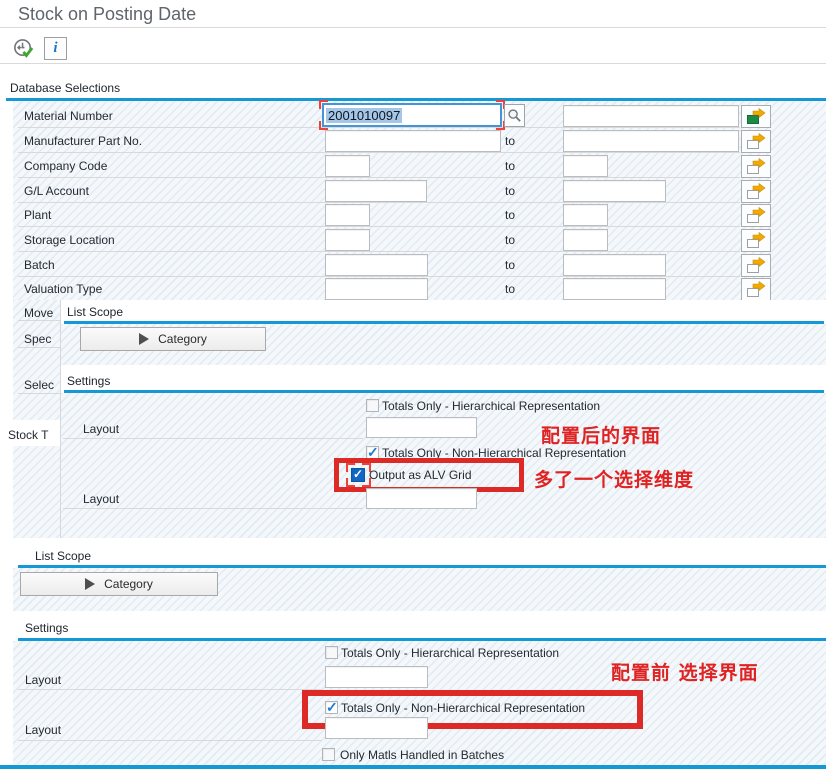  What do you see at coordinates (651, 116) in the screenshot?
I see `material-number-to-input` at bounding box center [651, 116].